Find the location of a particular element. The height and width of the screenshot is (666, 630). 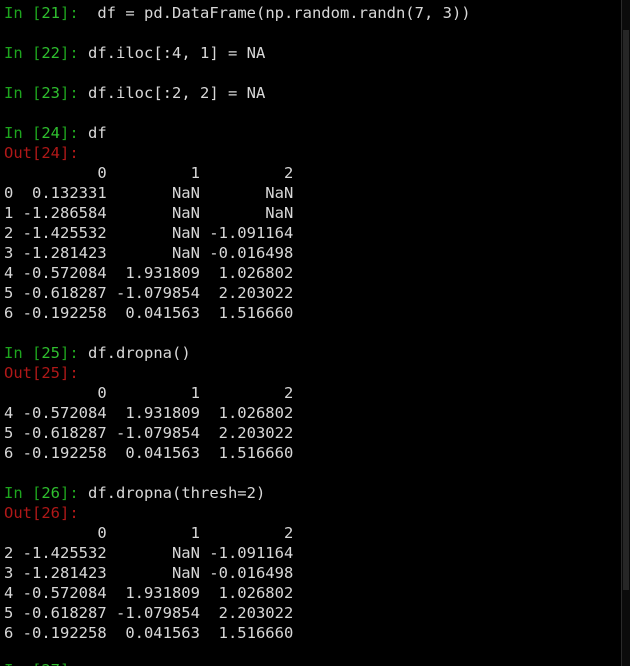

output-prompt-26: Out[26]: is located at coordinates (41, 513).